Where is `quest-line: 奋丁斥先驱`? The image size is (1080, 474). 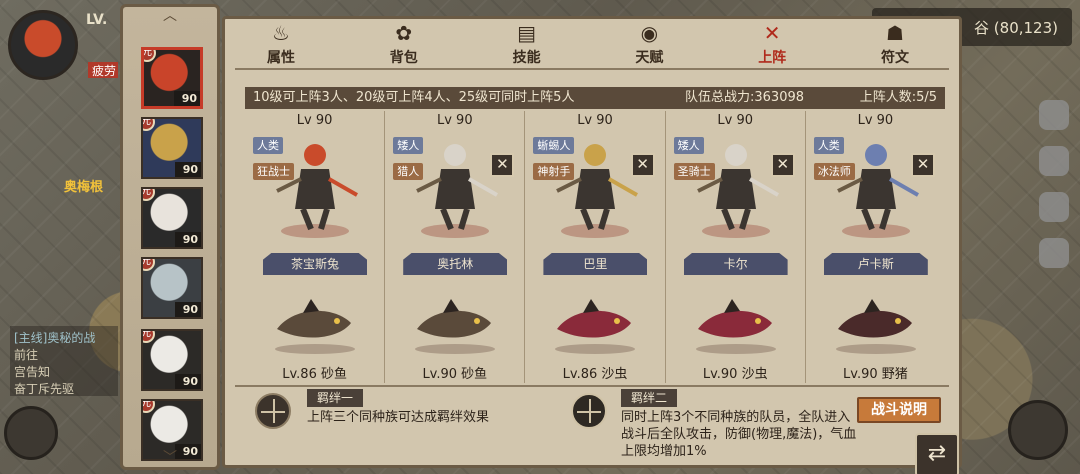 quest-line: 奋丁斥先驱 is located at coordinates (44, 389).